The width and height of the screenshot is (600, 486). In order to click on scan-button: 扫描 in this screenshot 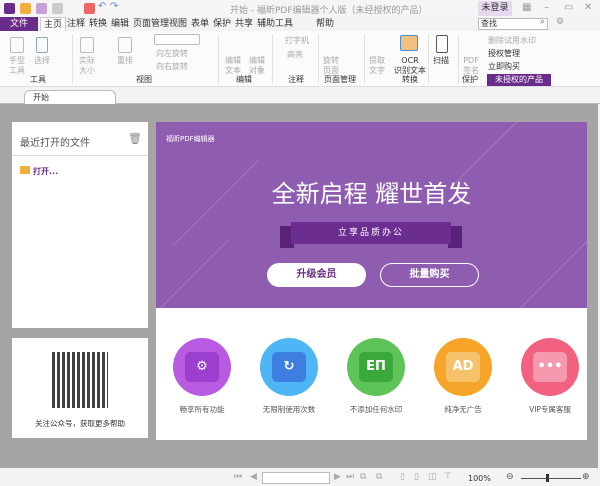, I will do `click(441, 61)`.